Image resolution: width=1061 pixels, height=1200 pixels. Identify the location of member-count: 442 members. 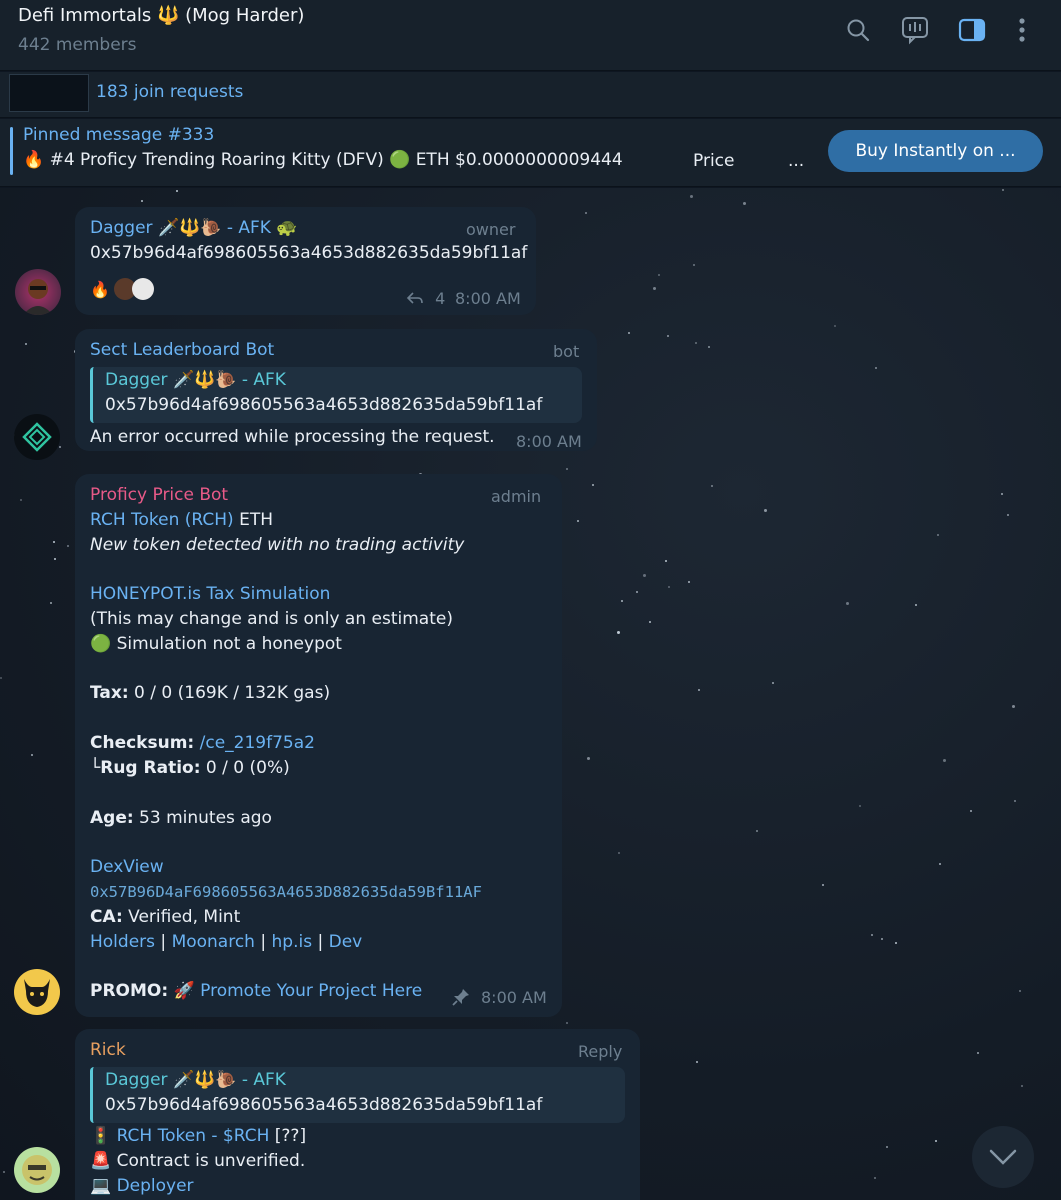
(77, 45).